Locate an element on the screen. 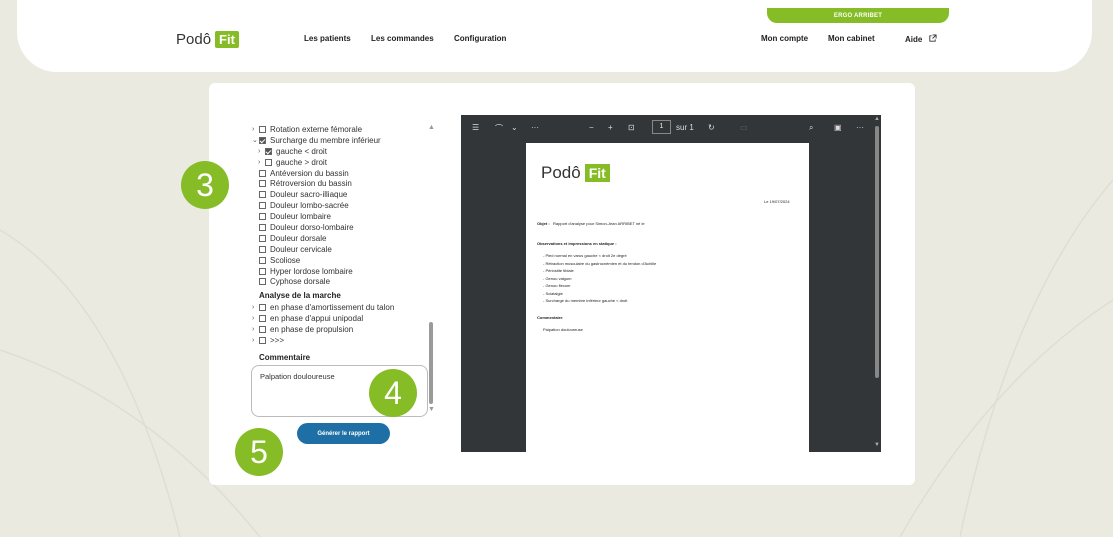 This screenshot has width=1113, height=537. page-total: sur 1 is located at coordinates (685, 127).